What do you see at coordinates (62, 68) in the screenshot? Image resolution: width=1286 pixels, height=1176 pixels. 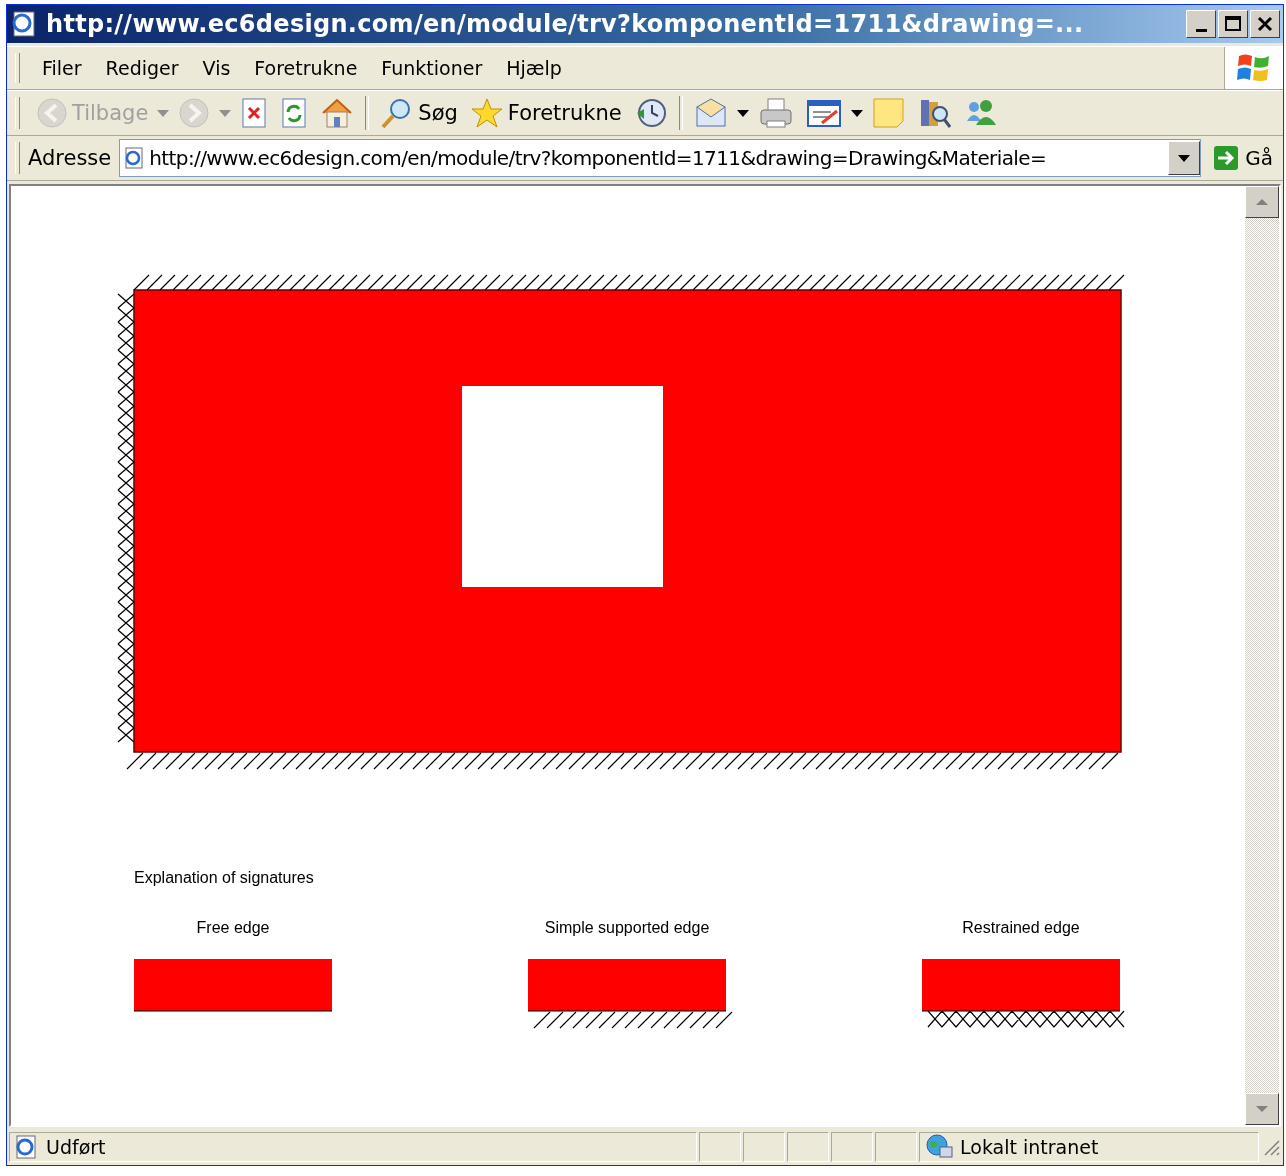 I see `menu-item: Filer` at bounding box center [62, 68].